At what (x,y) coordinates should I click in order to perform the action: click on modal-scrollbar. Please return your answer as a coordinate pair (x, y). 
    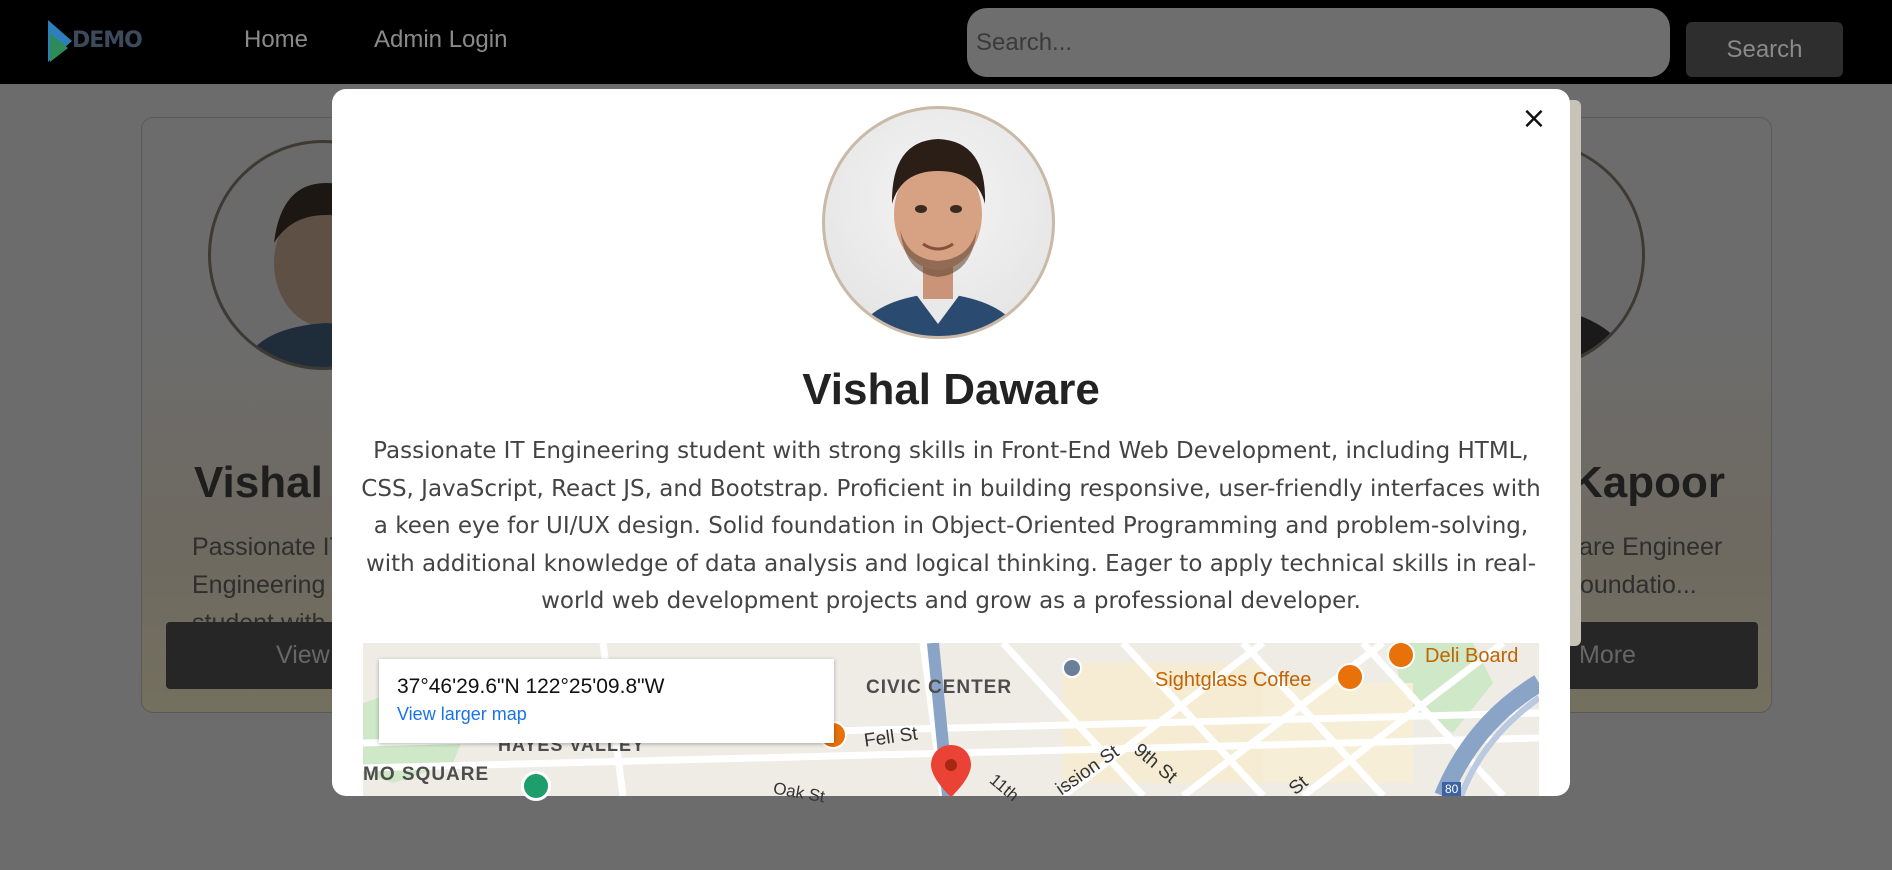
    Looking at the image, I should click on (1575, 373).